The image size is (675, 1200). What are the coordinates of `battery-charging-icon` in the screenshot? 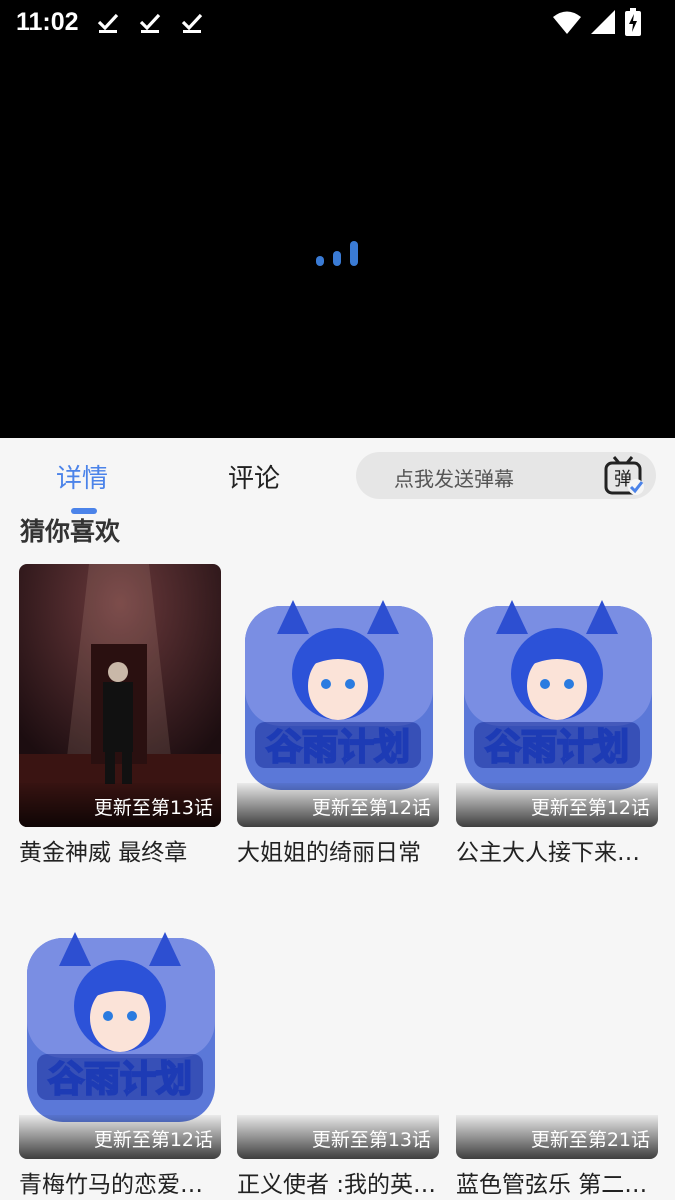 It's located at (633, 22).